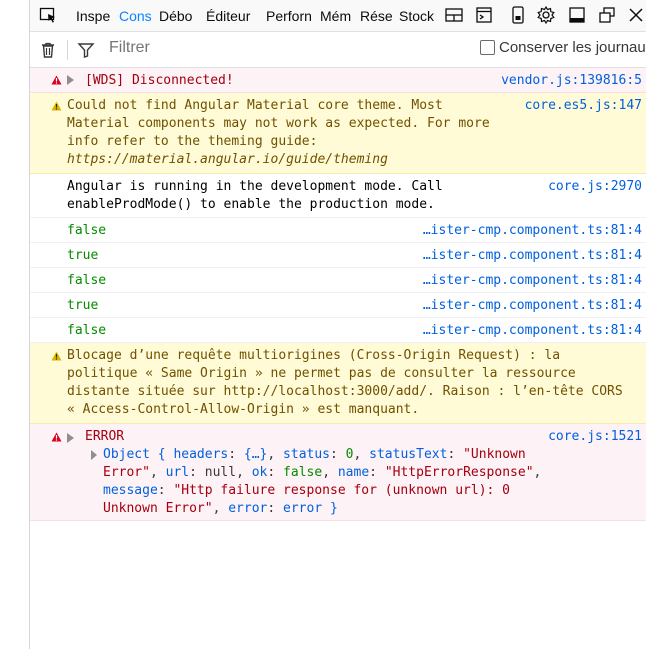 The width and height of the screenshot is (646, 649). Describe the element at coordinates (291, 15) in the screenshot. I see `tab-performance: Perforn` at that location.